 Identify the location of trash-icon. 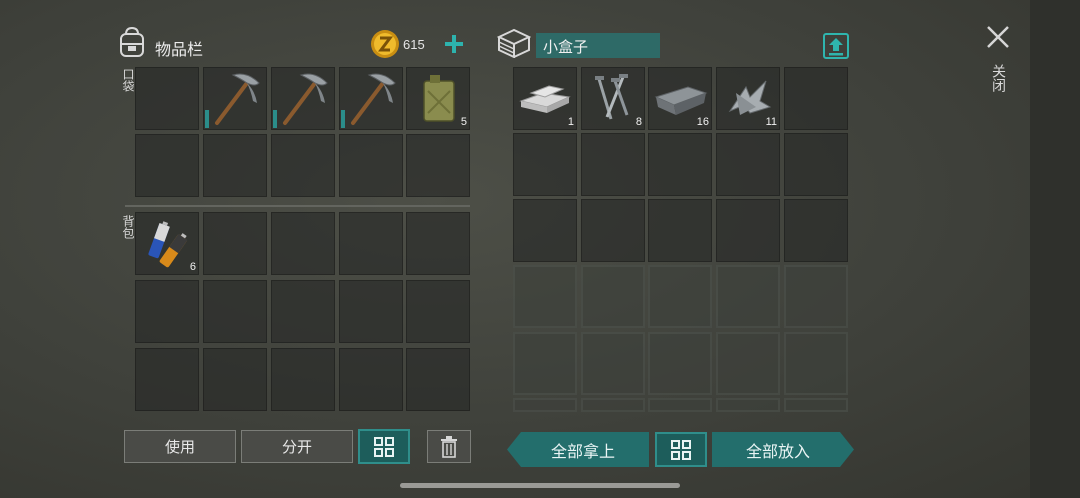
(449, 446).